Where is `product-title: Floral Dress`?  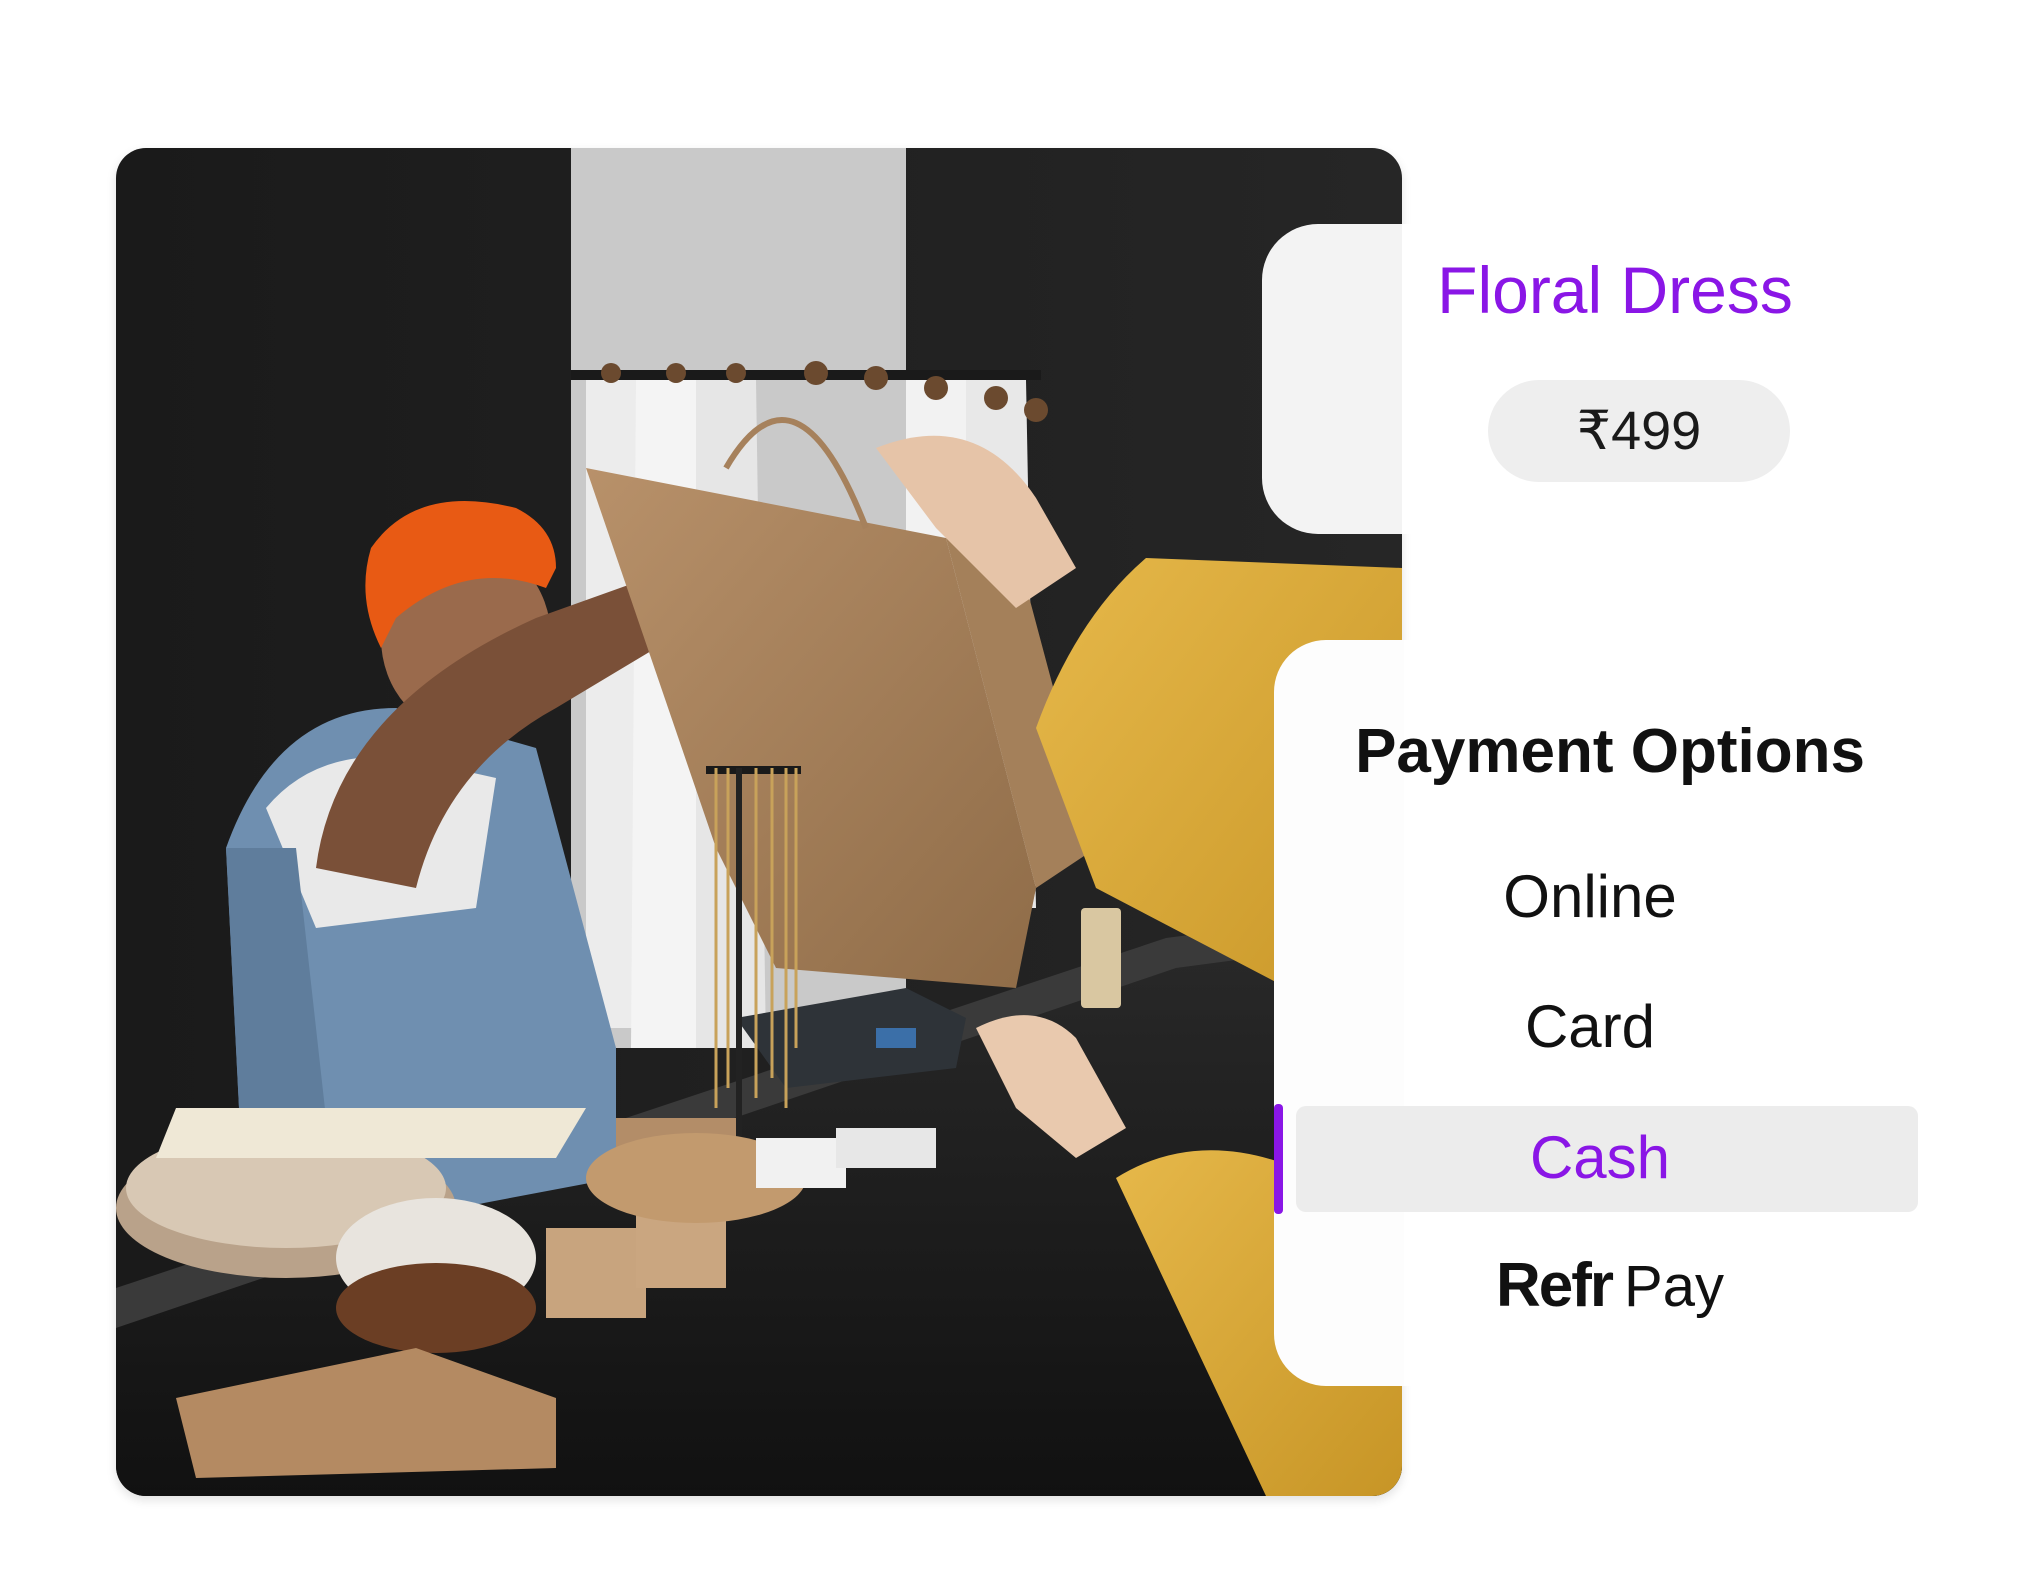 product-title: Floral Dress is located at coordinates (1615, 290).